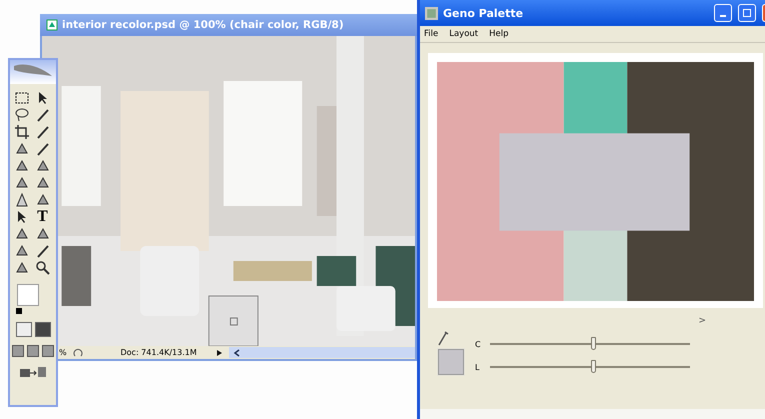 The image size is (765, 419). What do you see at coordinates (22, 115) in the screenshot?
I see `lasso-icon` at bounding box center [22, 115].